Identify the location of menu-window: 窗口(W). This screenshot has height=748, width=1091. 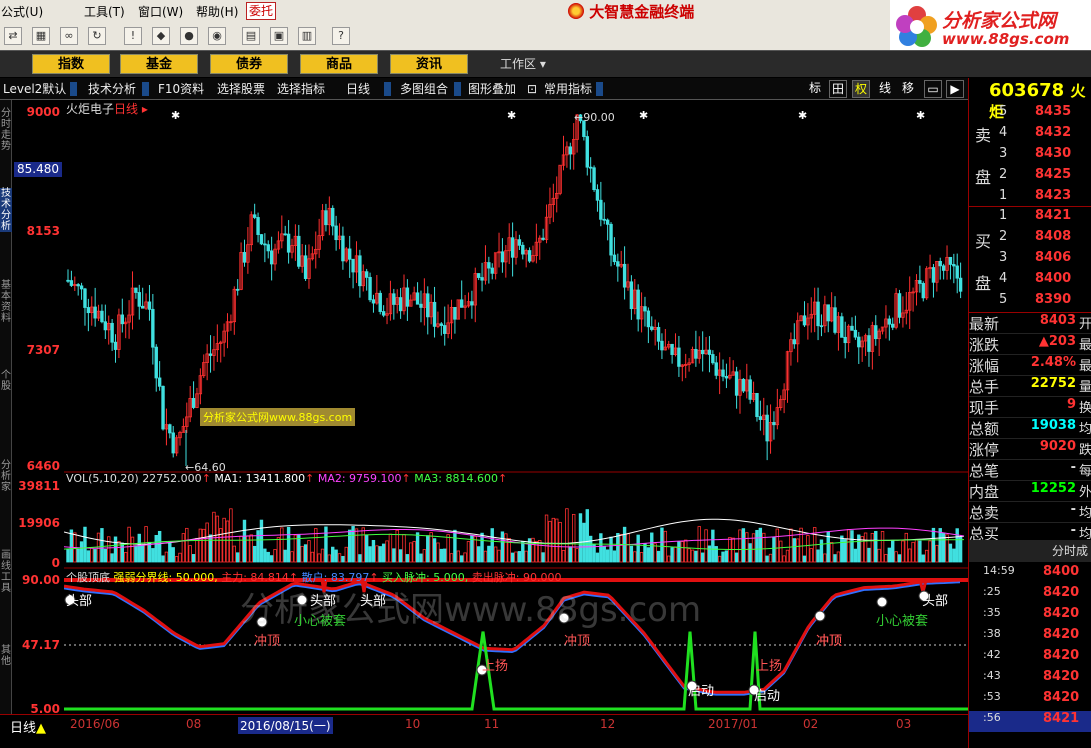
(160, 11).